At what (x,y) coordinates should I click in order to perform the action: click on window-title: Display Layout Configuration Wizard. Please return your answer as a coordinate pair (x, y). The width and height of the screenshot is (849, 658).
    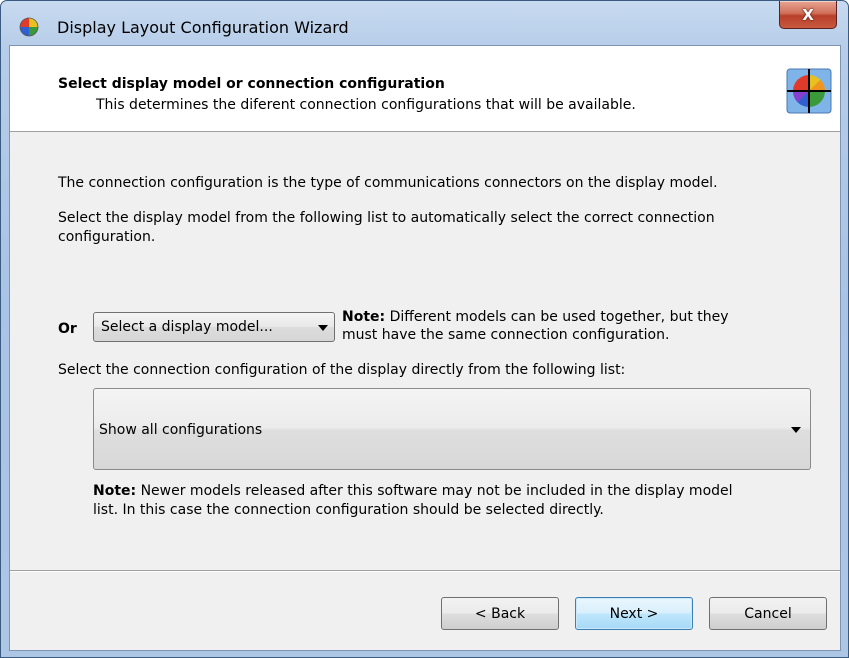
    Looking at the image, I should click on (203, 27).